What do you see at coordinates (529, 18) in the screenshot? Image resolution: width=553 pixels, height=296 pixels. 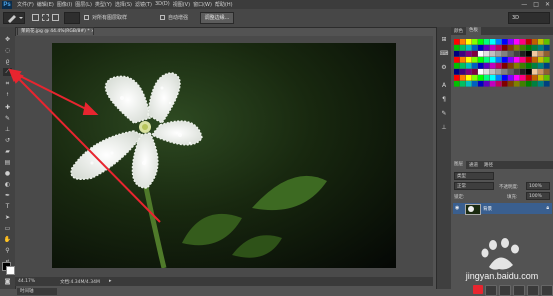 I see `workspace-switcher: 3D` at bounding box center [529, 18].